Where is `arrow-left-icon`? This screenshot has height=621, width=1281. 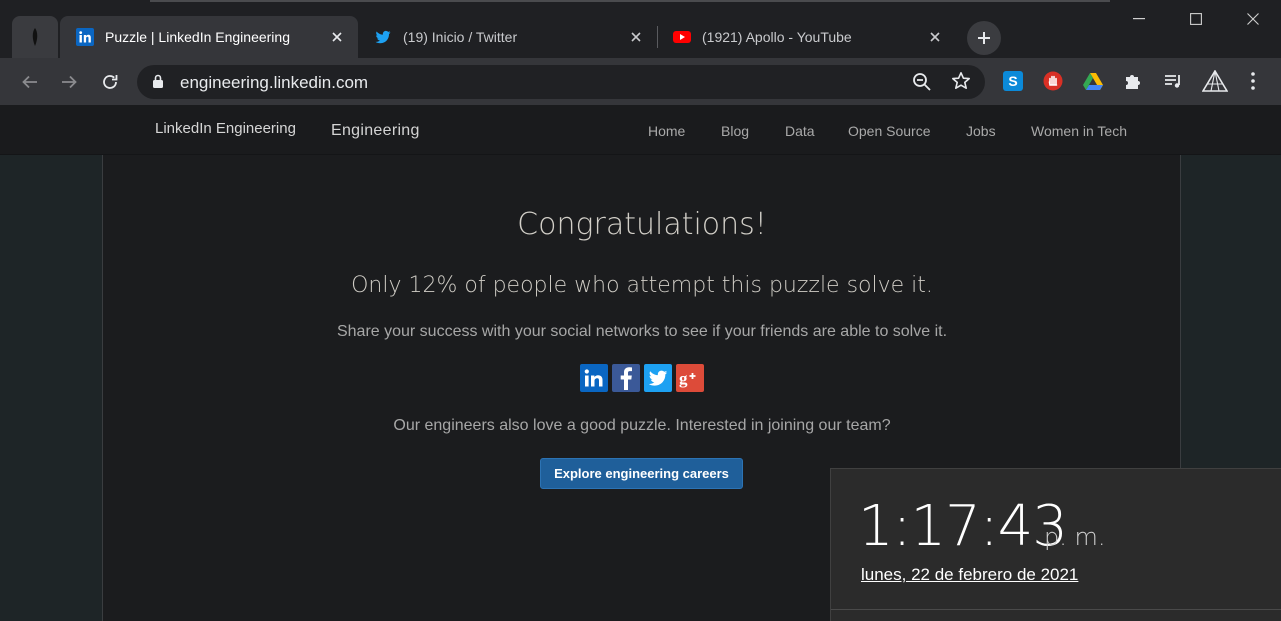 arrow-left-icon is located at coordinates (29, 82).